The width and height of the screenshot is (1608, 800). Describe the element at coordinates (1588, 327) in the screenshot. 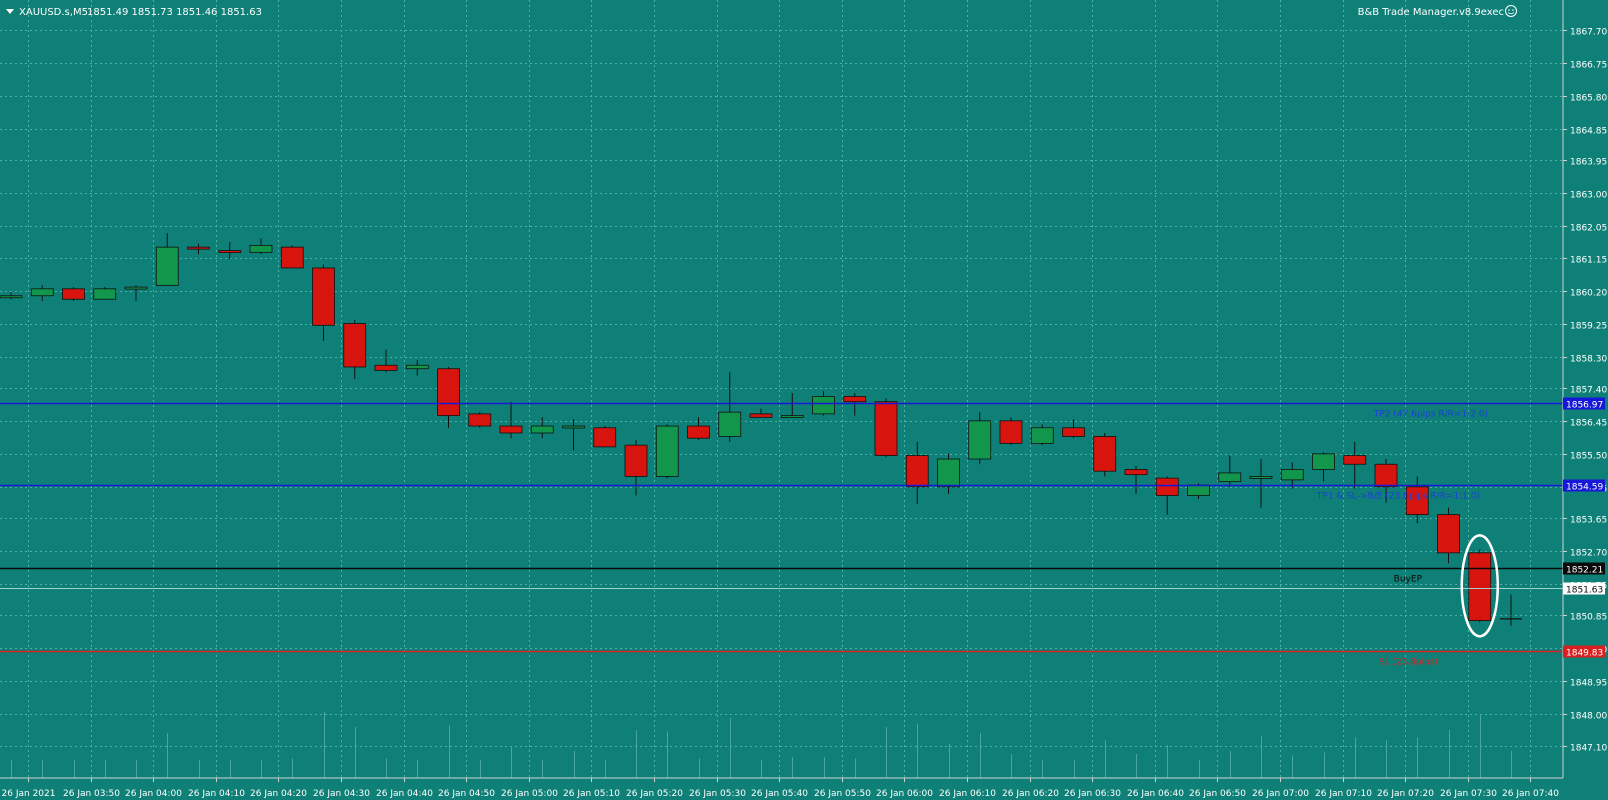

I see `y-tick-label: 1859.25` at that location.